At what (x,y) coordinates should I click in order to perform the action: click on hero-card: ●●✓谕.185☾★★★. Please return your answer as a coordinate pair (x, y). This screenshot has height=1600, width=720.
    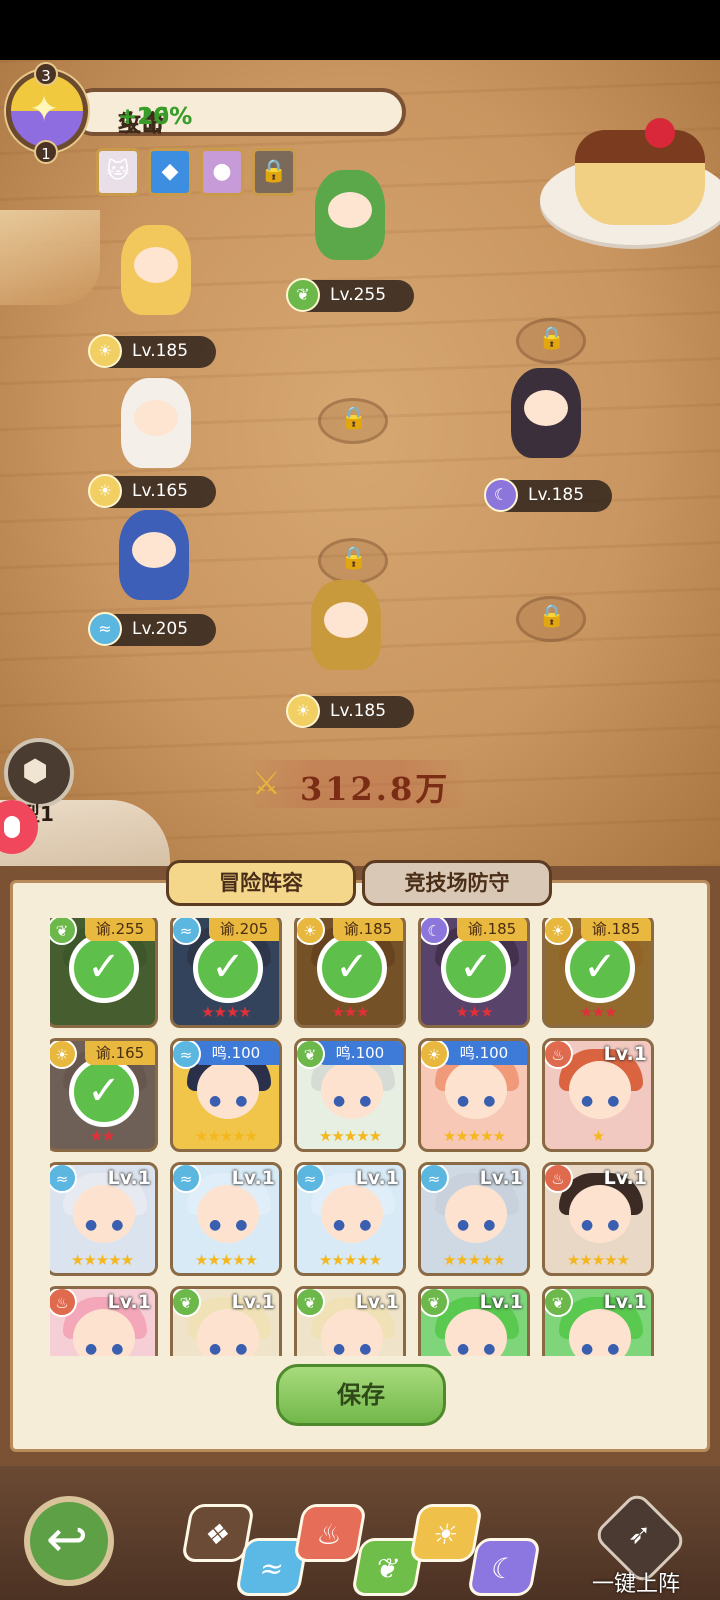
    Looking at the image, I should click on (474, 973).